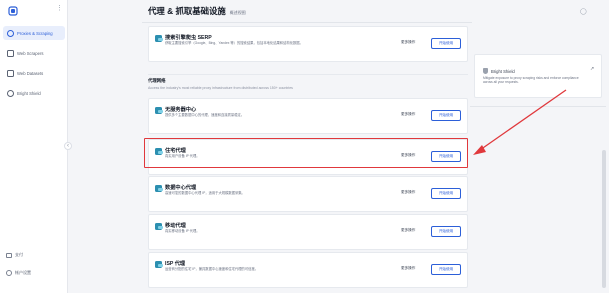 The image size is (609, 293). I want to click on sidebar-item-label: 帐户设置, so click(23, 272).